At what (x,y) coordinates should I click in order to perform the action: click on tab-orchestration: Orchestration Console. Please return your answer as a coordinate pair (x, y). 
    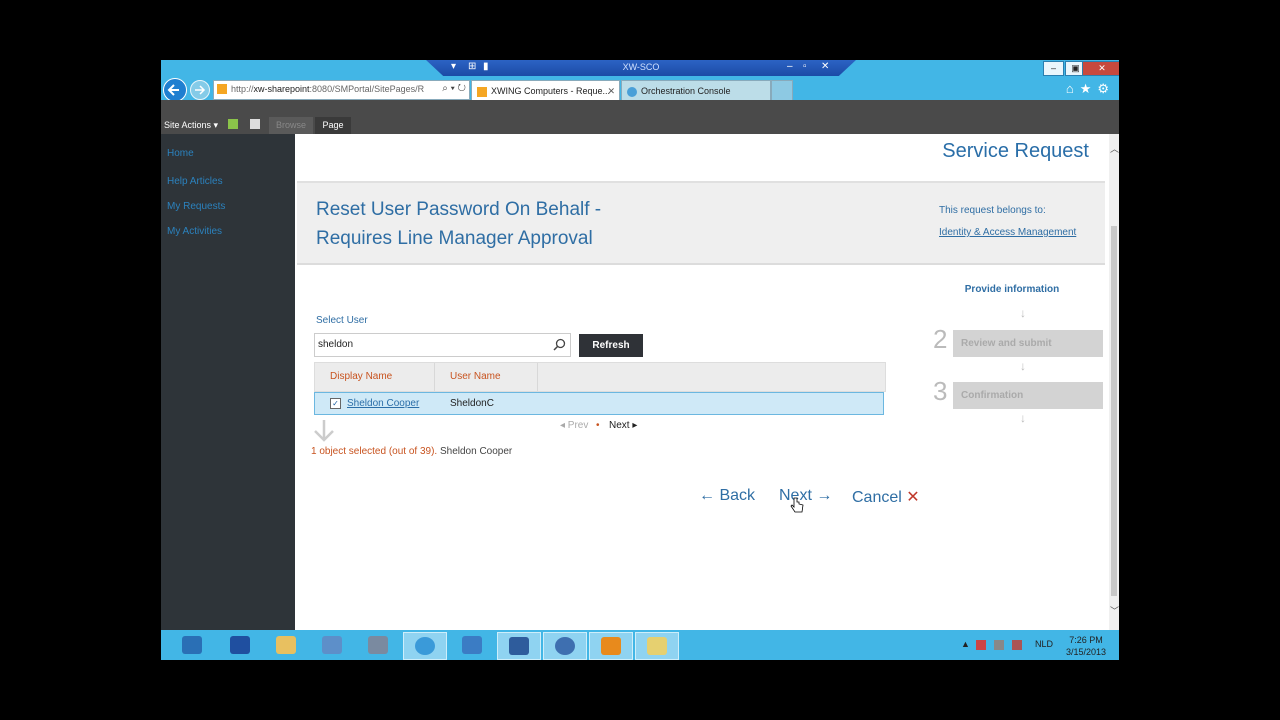
    Looking at the image, I should click on (696, 90).